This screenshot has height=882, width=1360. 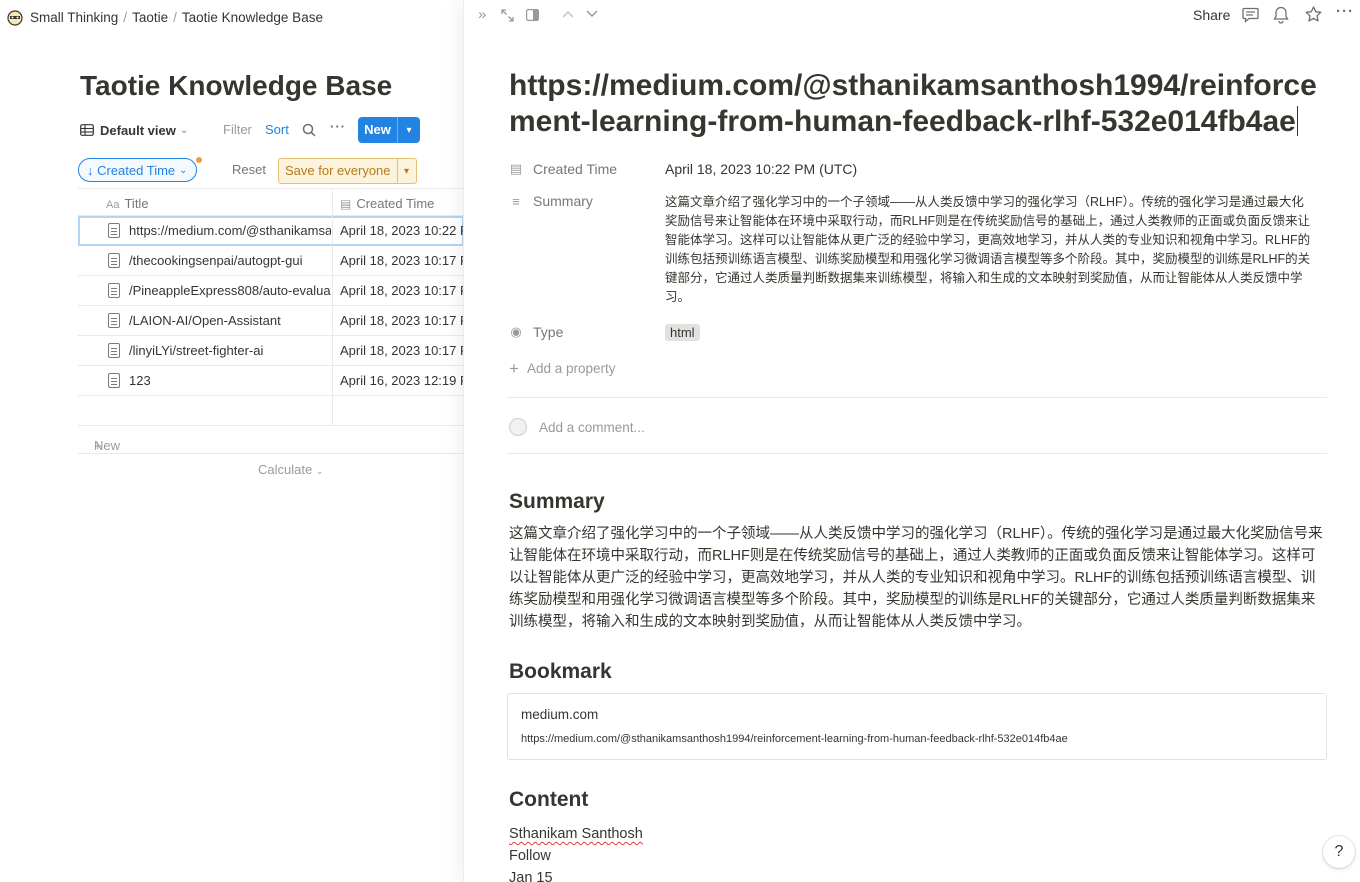 I want to click on filter-button: Filter, so click(x=237, y=129).